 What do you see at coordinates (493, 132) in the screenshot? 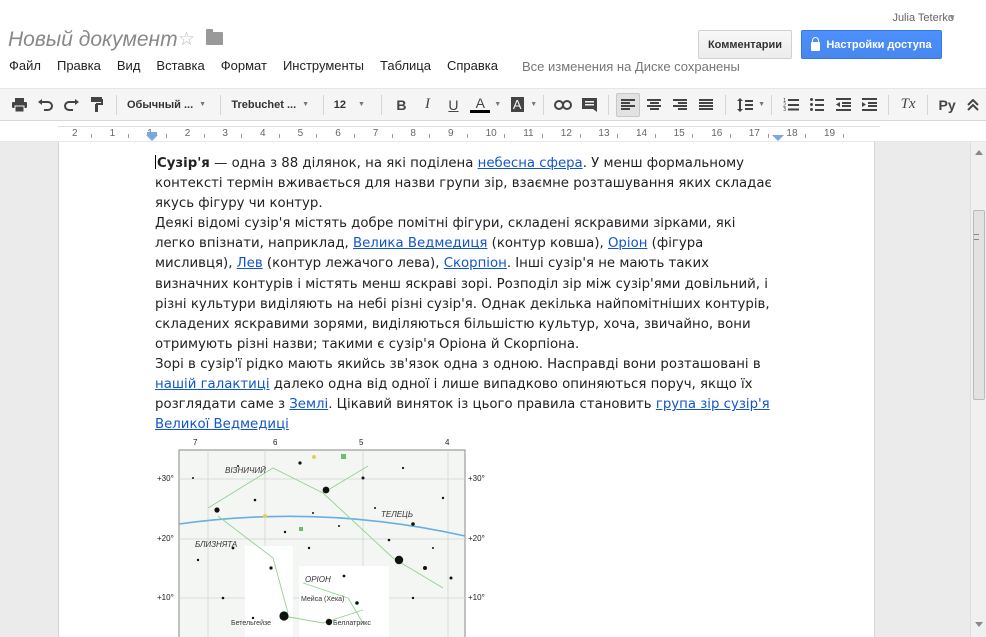
I see `ruler: 2112345678910111213141516171819` at bounding box center [493, 132].